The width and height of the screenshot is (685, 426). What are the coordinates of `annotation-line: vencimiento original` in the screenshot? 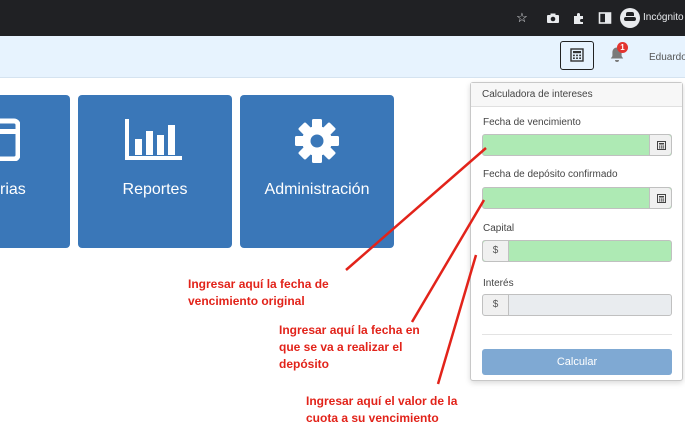 It's located at (246, 301).